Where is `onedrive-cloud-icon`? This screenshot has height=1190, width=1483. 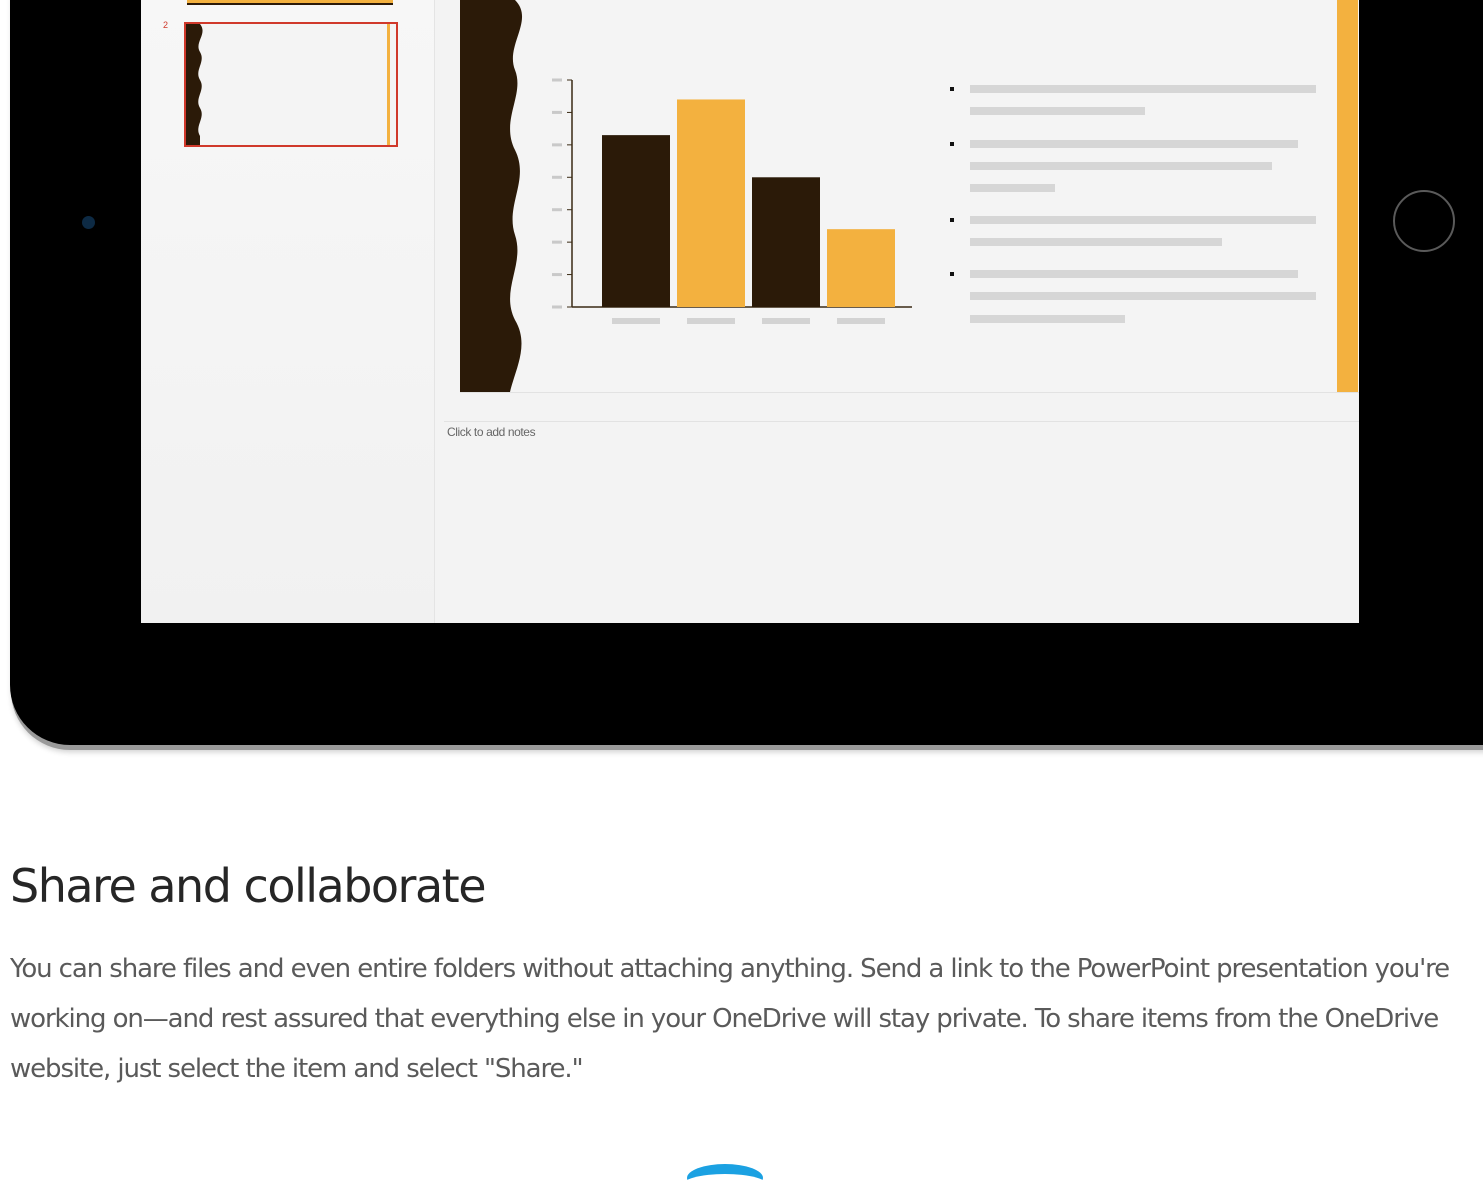 onedrive-cloud-icon is located at coordinates (725, 1177).